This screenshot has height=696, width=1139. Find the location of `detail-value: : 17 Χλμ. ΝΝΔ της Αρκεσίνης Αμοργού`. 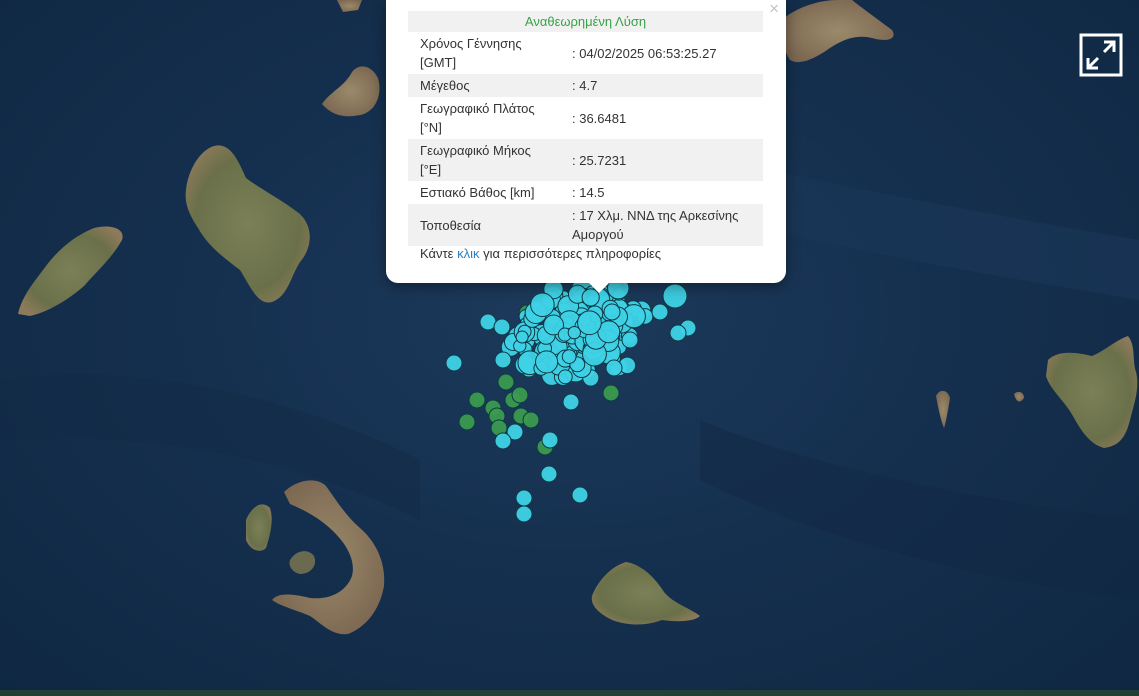

detail-value: : 17 Χλμ. ΝΝΔ της Αρκεσίνης Αμοργού is located at coordinates (663, 225).